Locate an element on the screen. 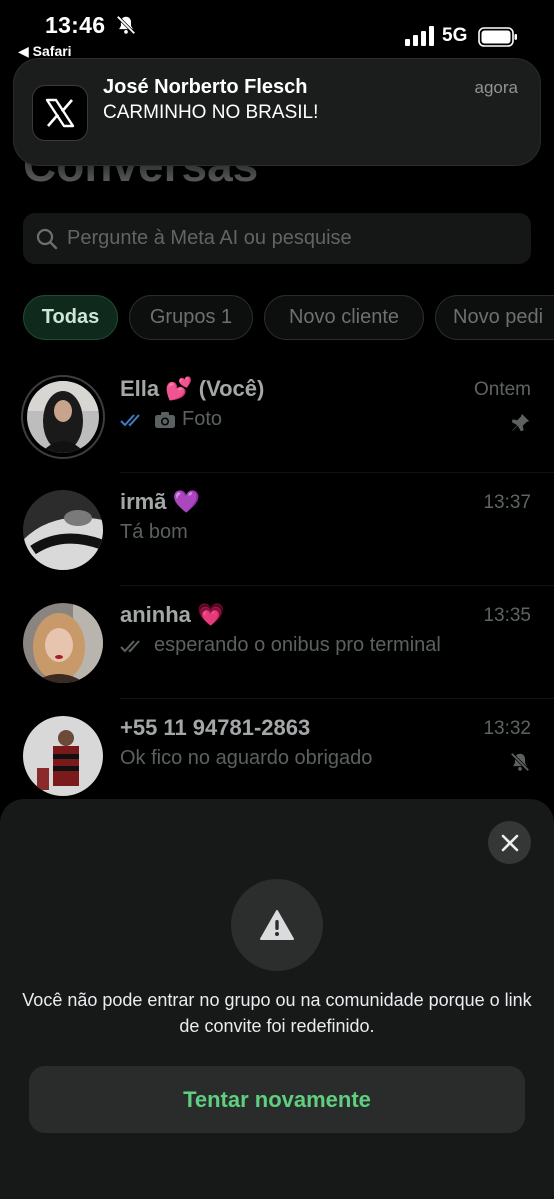 Image resolution: width=554 pixels, height=1199 pixels. chat-name: irmã 💜 is located at coordinates (160, 501).